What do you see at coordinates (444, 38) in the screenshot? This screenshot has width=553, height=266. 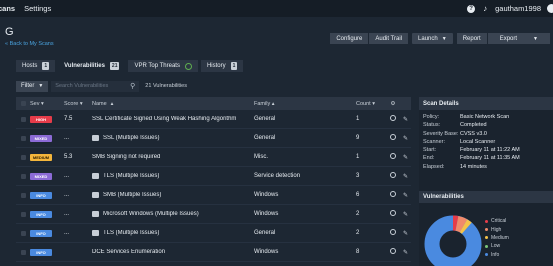 I see `chevron-down-icon: ▼` at bounding box center [444, 38].